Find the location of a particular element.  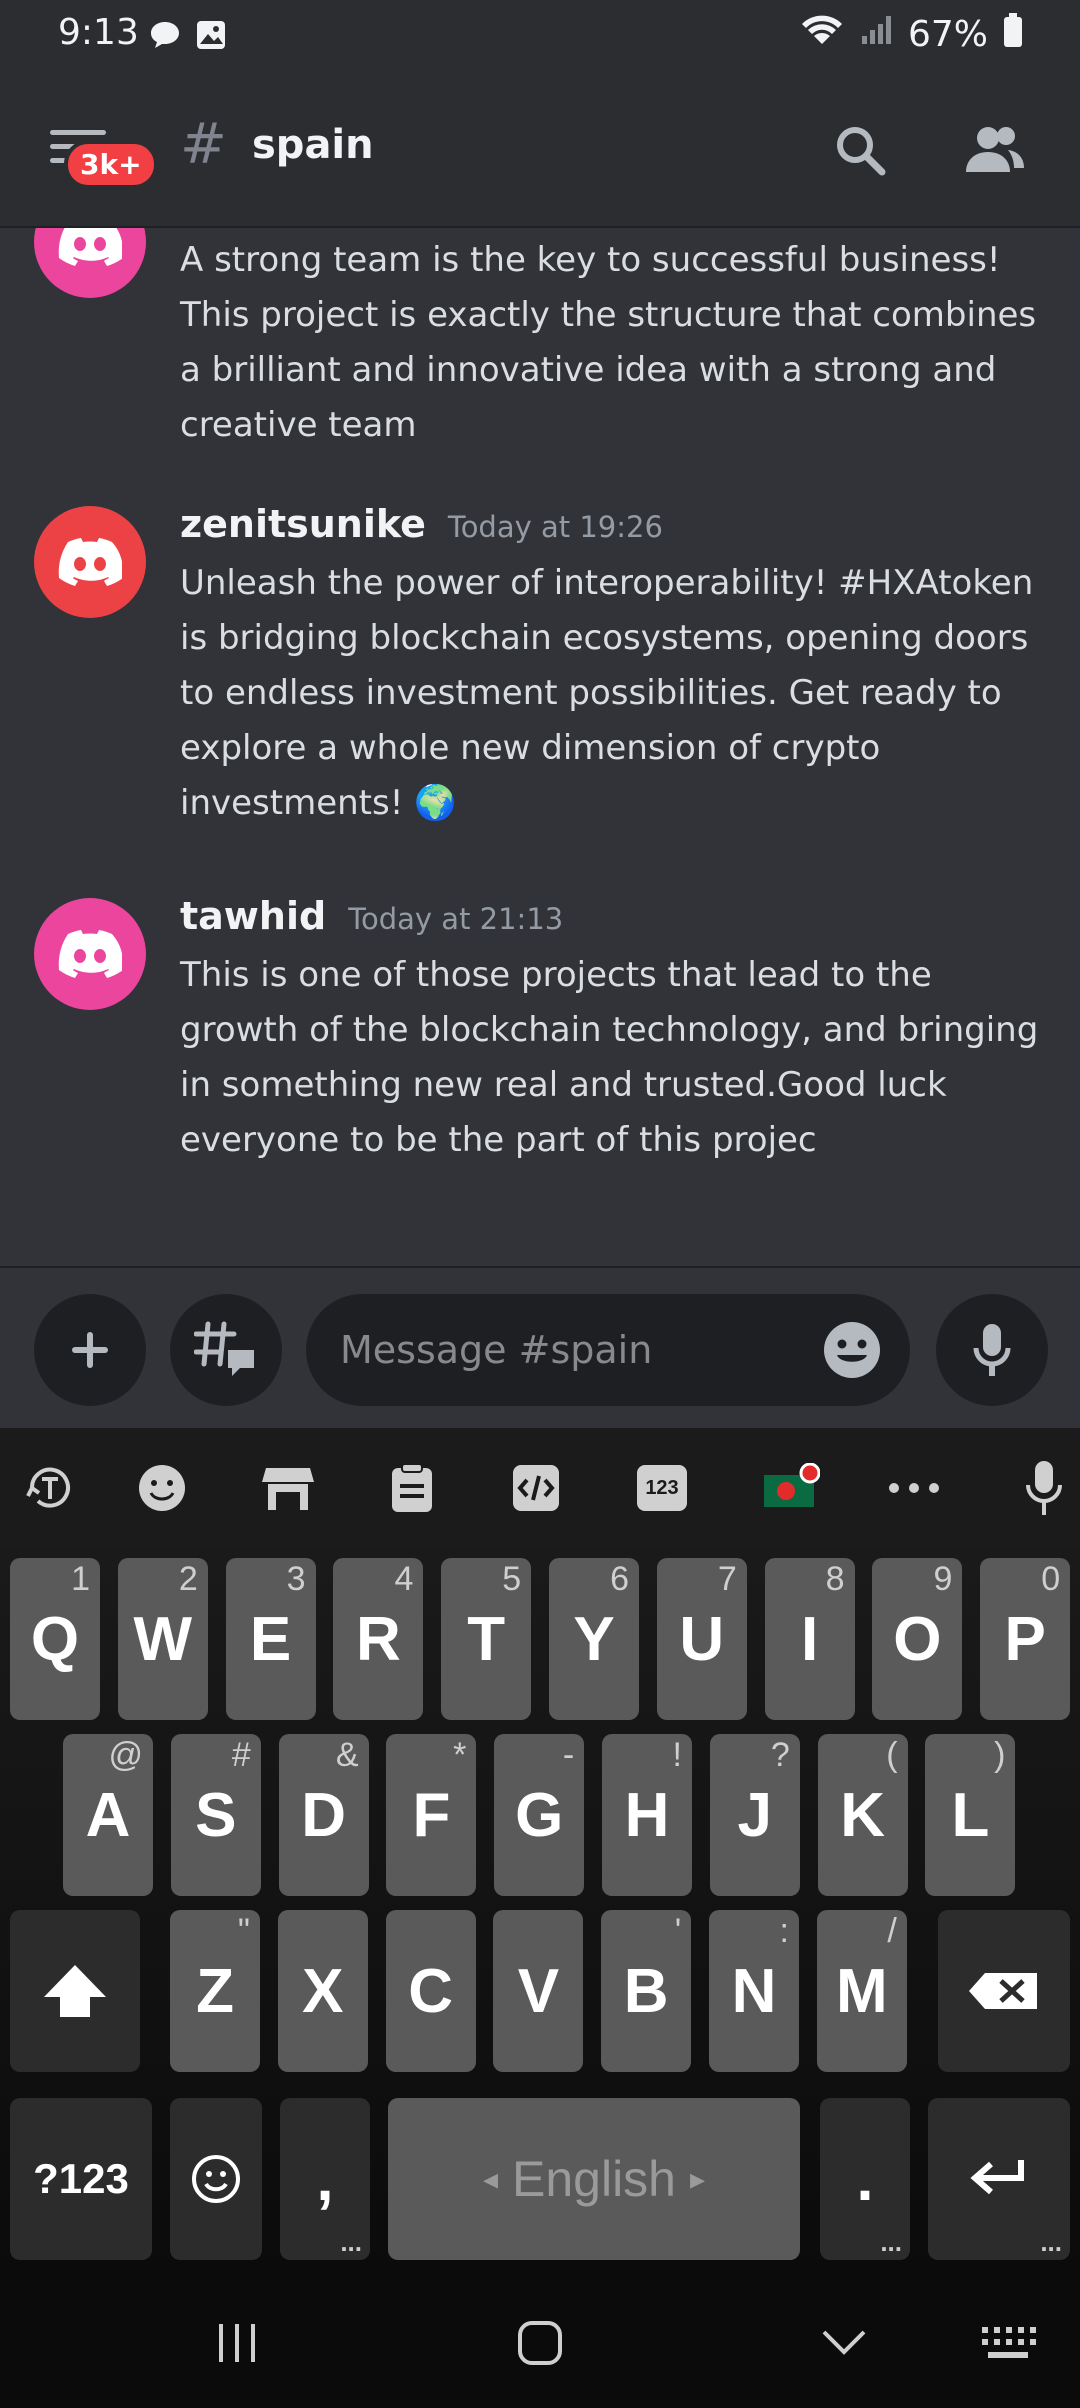

channel-hash-icon: # is located at coordinates (203, 144).